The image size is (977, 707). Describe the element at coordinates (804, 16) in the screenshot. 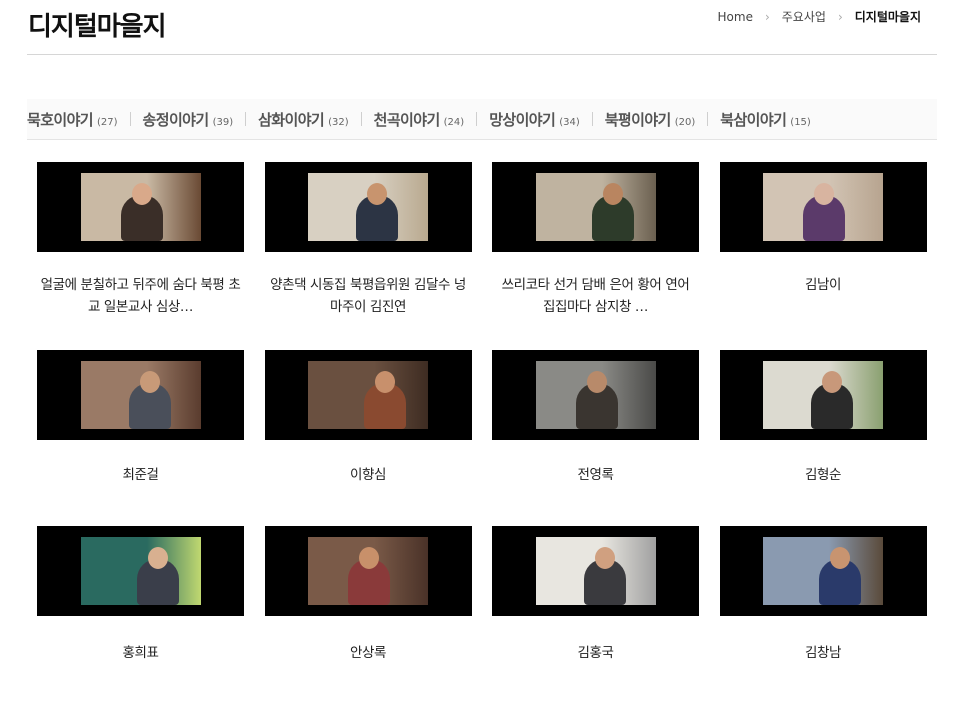

I see `breadcrumb-main-business: 주요사업` at that location.